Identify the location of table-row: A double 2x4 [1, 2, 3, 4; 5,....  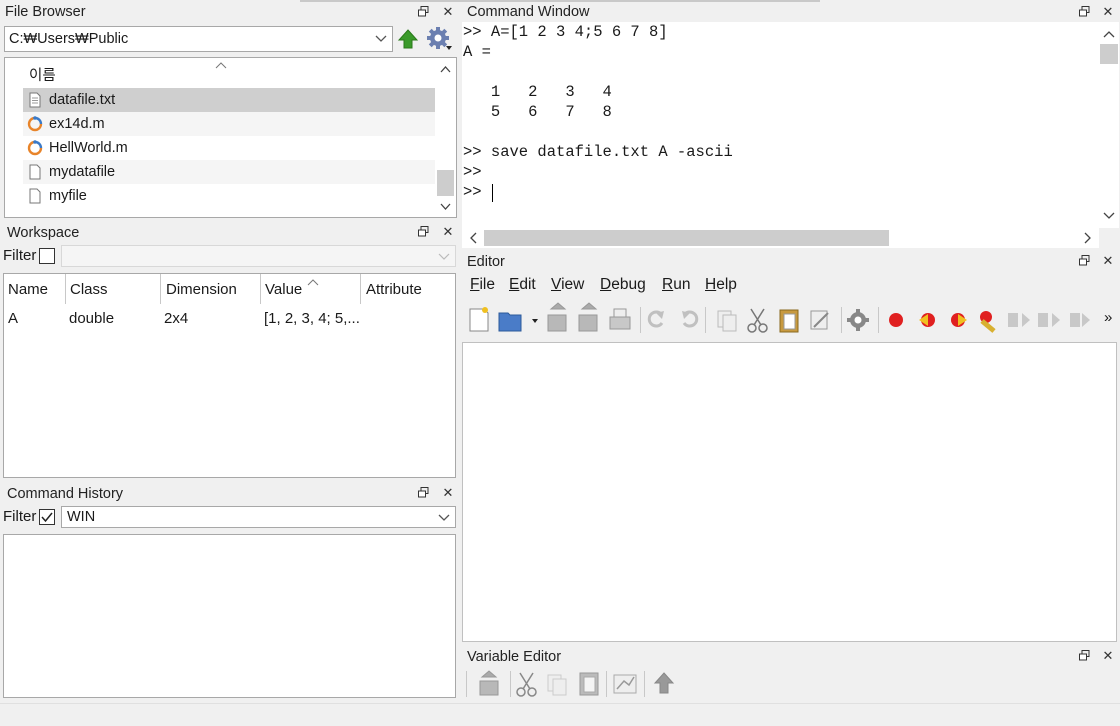
(229, 320).